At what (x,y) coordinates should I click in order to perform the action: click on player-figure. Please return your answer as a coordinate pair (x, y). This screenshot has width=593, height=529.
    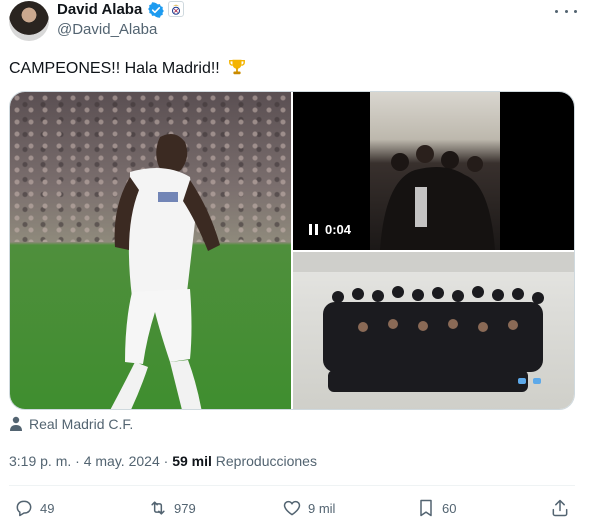
    Looking at the image, I should click on (165, 271).